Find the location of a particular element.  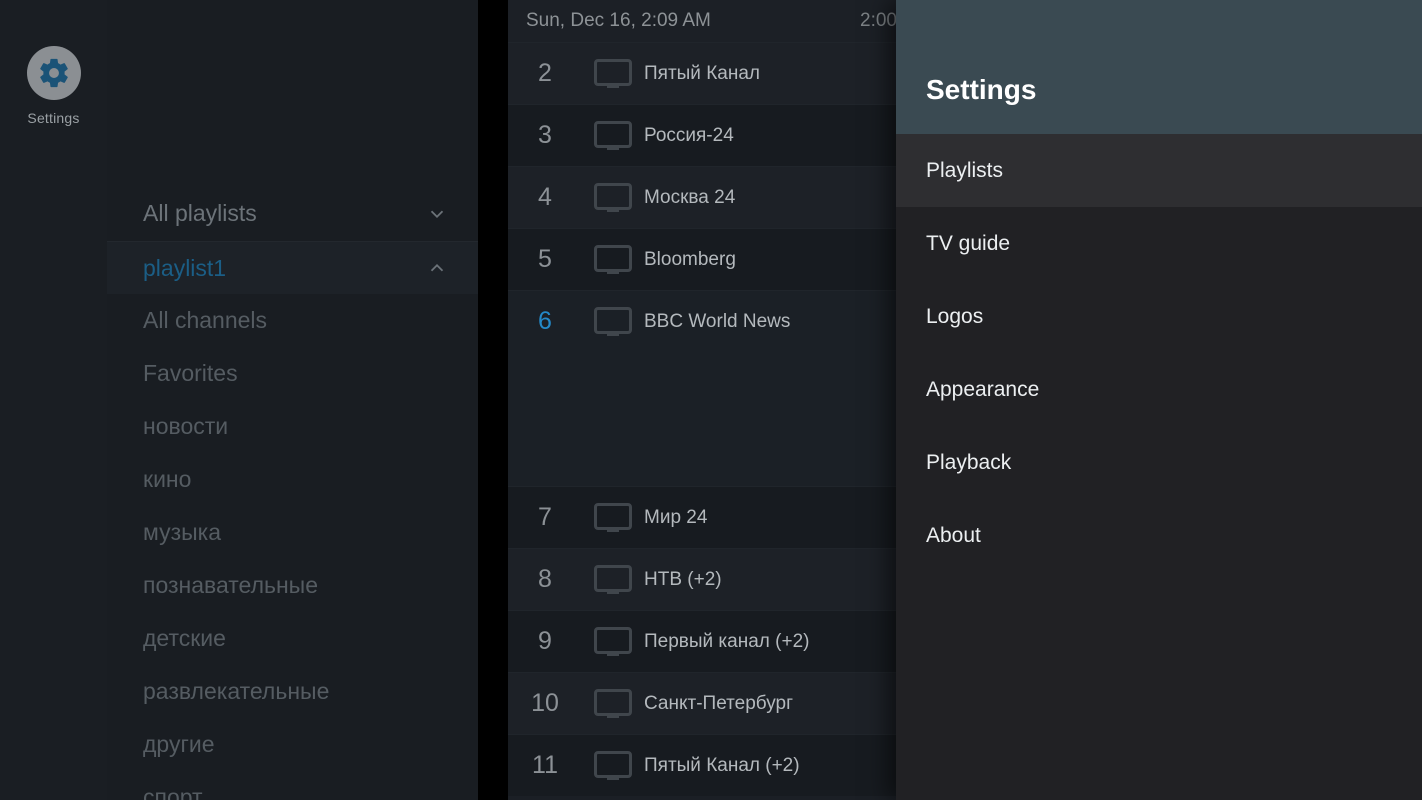

group-item: новости is located at coordinates (292, 426).